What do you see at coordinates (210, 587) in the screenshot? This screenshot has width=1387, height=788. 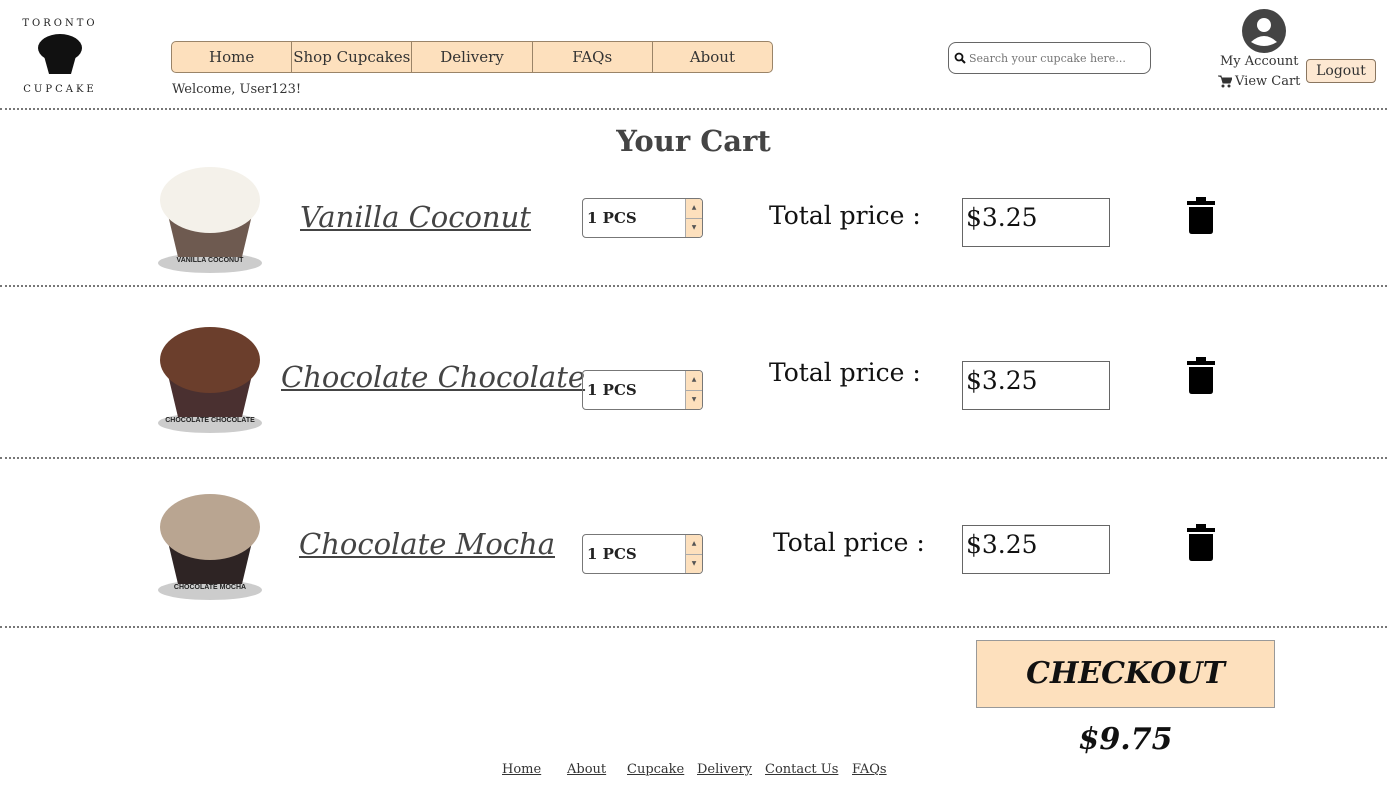 I see `image-label: CHOCOLATE MOCHA` at bounding box center [210, 587].